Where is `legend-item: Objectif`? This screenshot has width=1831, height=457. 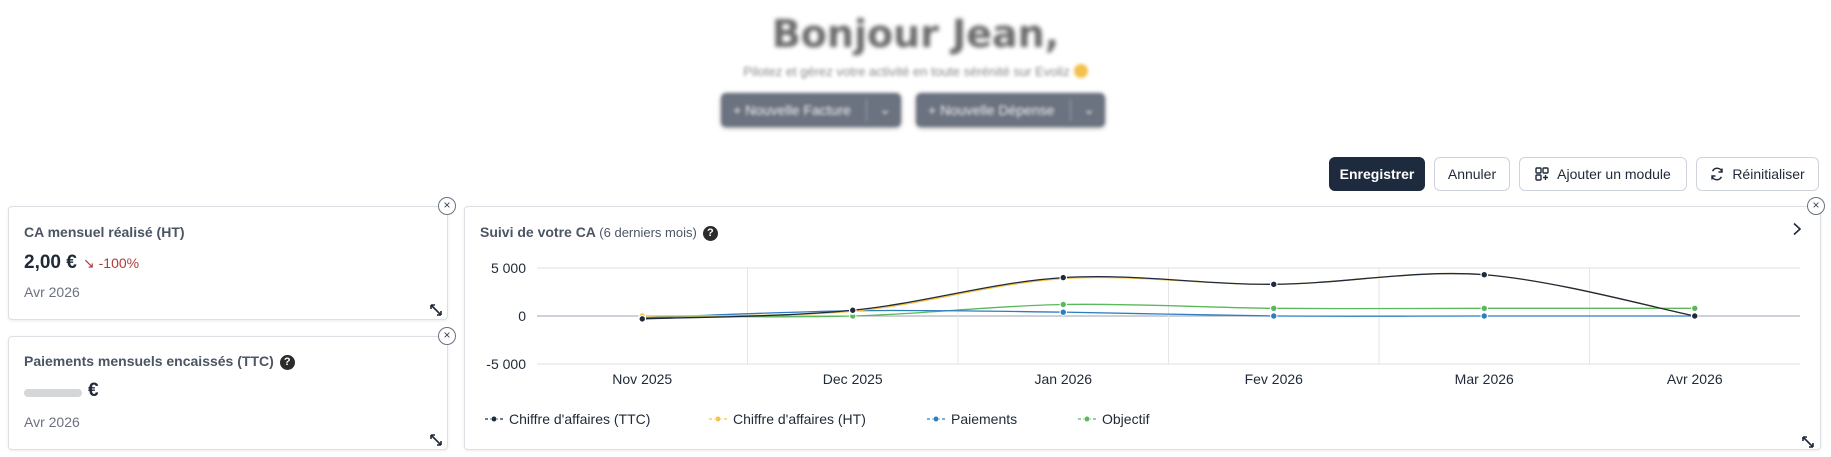
legend-item: Objectif is located at coordinates (1113, 419).